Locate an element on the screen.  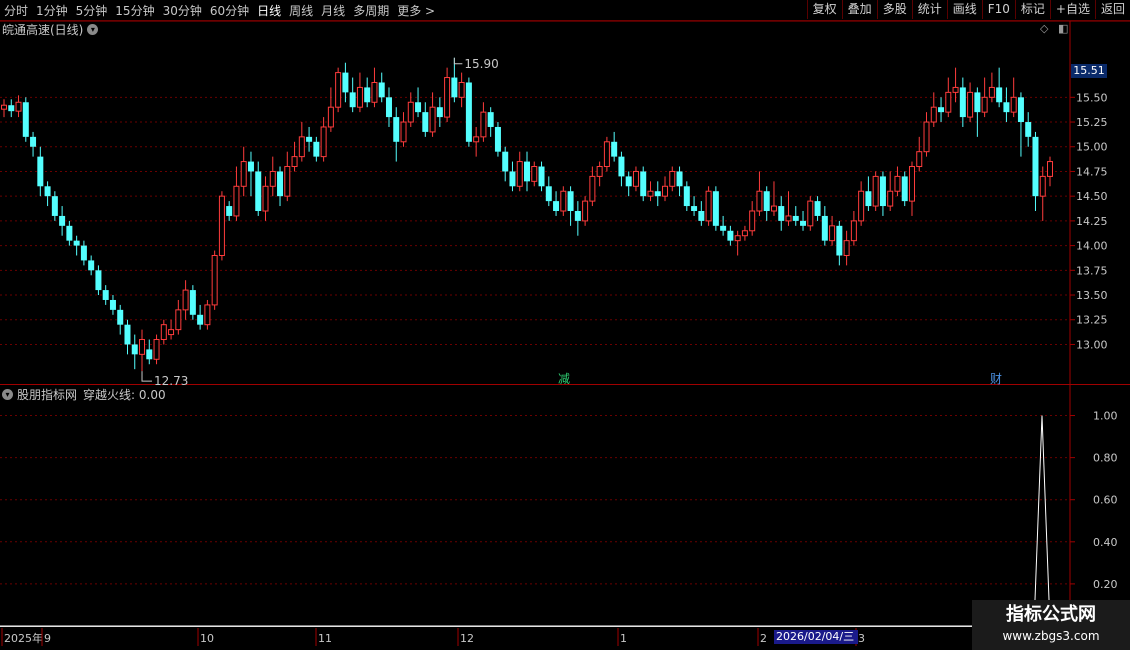
price-tick-label: 14.25 is located at coordinates (1092, 221).